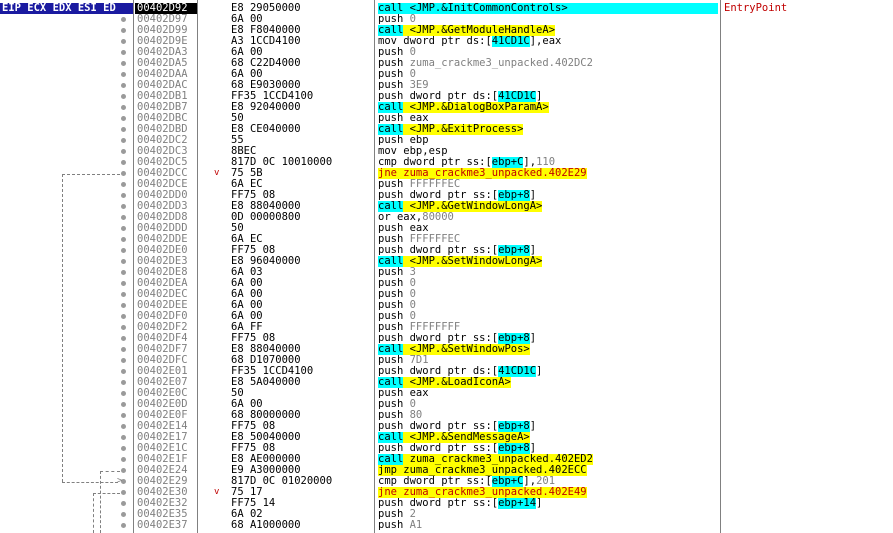 This screenshot has width=893, height=533. Describe the element at coordinates (446, 118) in the screenshot. I see `instruction-row: 00402DBC 50 push eax` at that location.